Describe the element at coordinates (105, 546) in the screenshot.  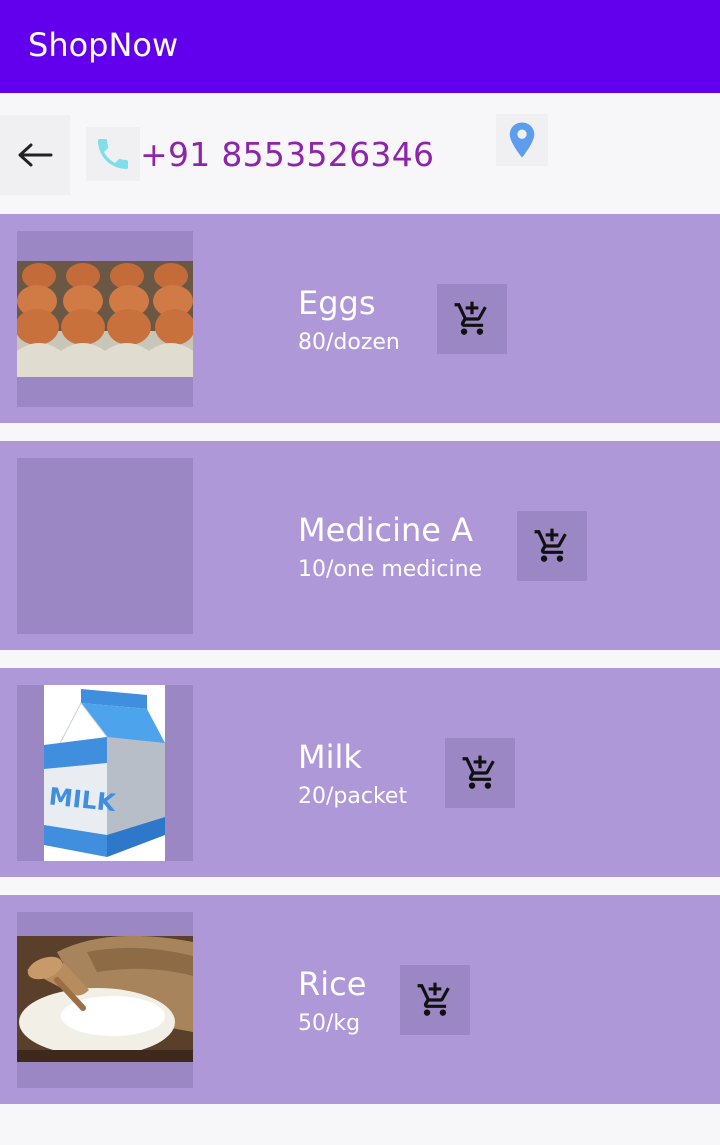
I see `empty-image-placeholder` at that location.